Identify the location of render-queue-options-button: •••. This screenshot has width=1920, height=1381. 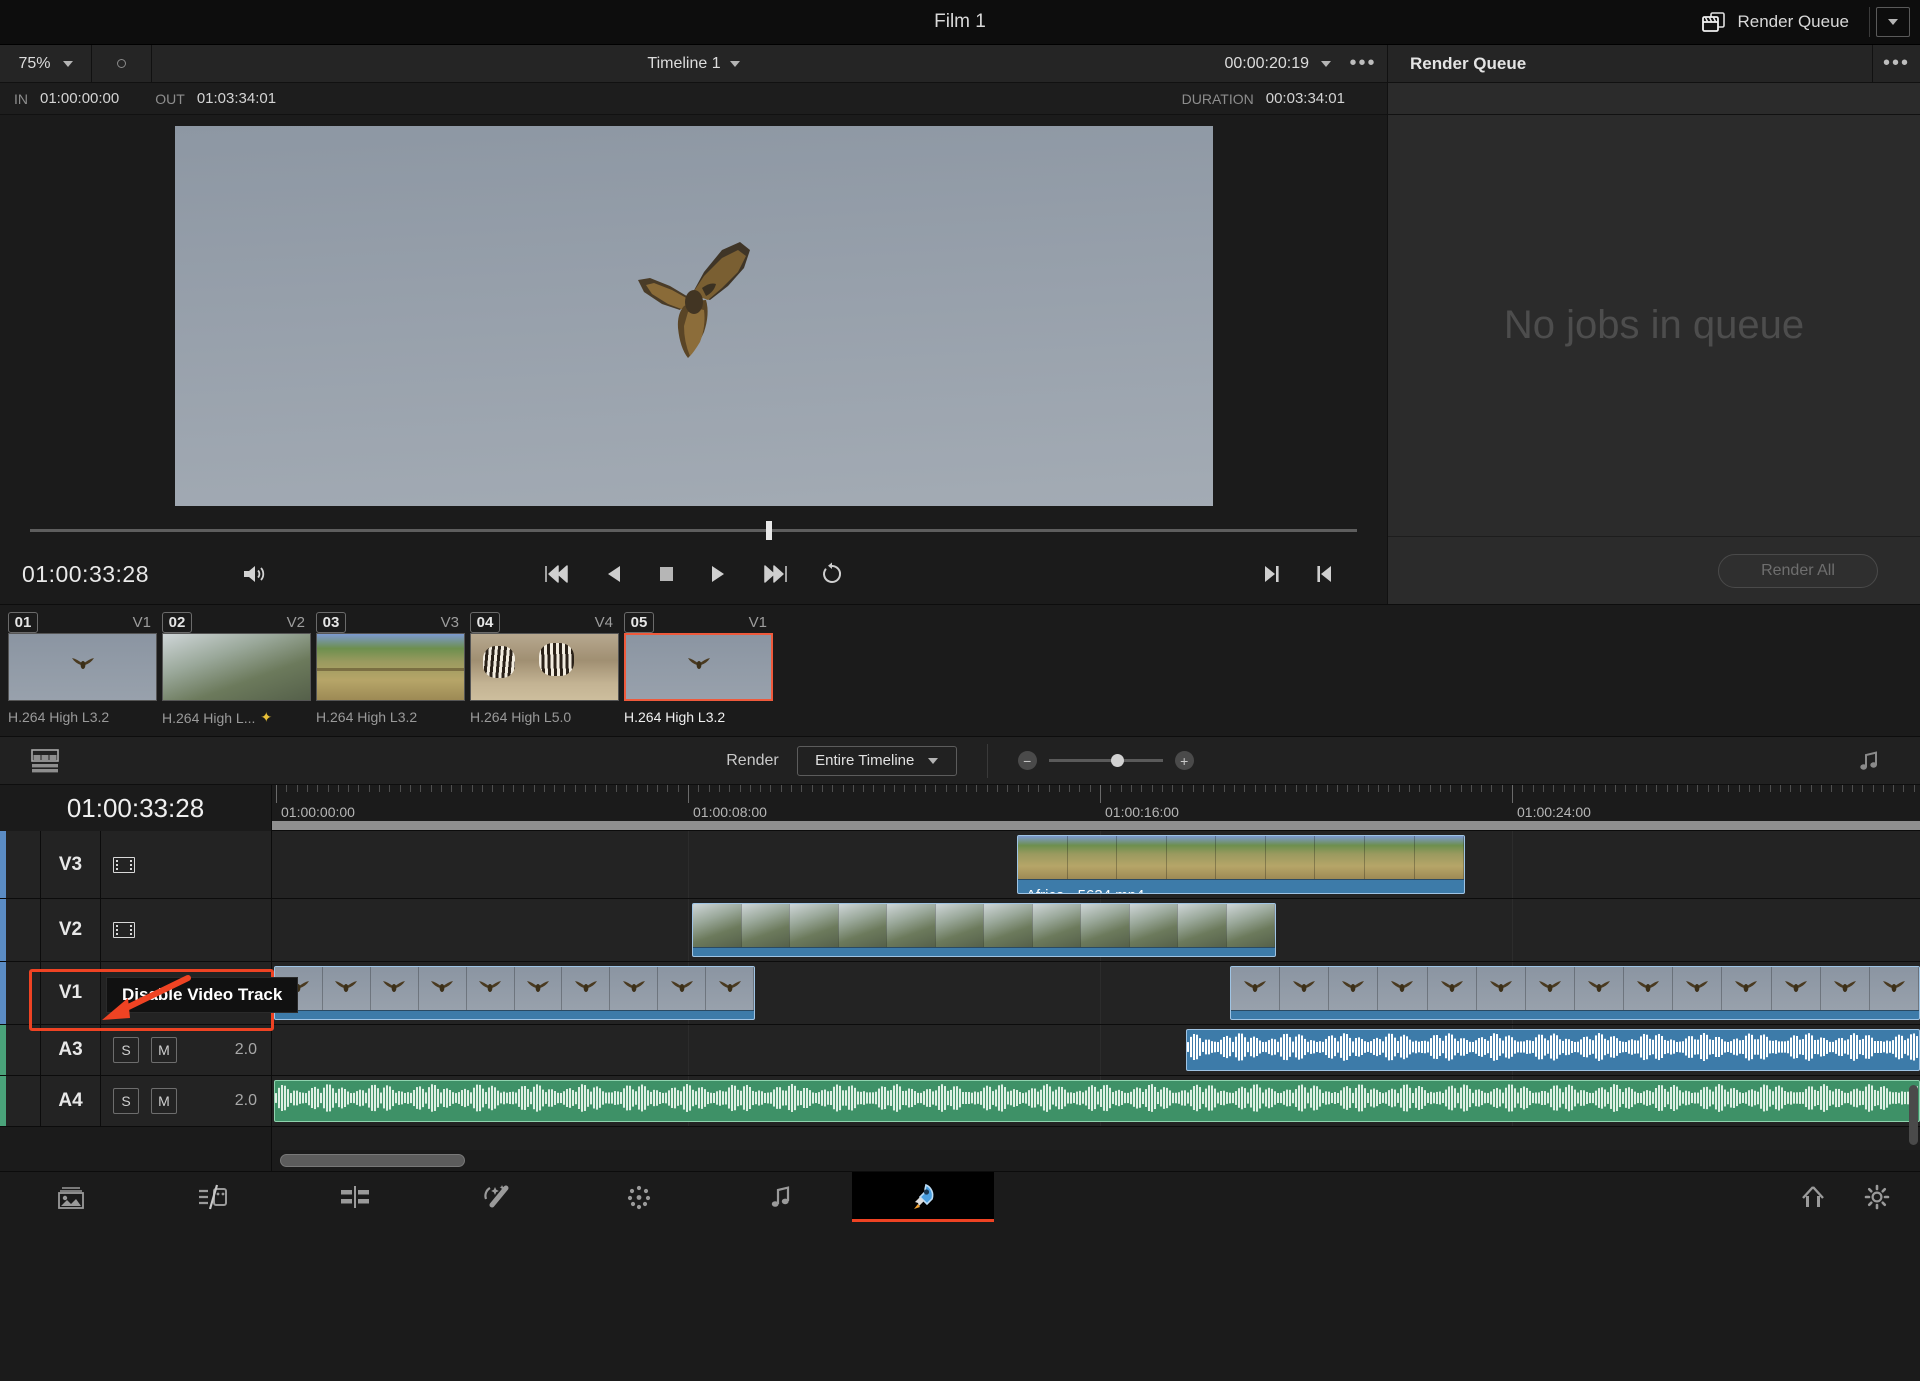
(1896, 63).